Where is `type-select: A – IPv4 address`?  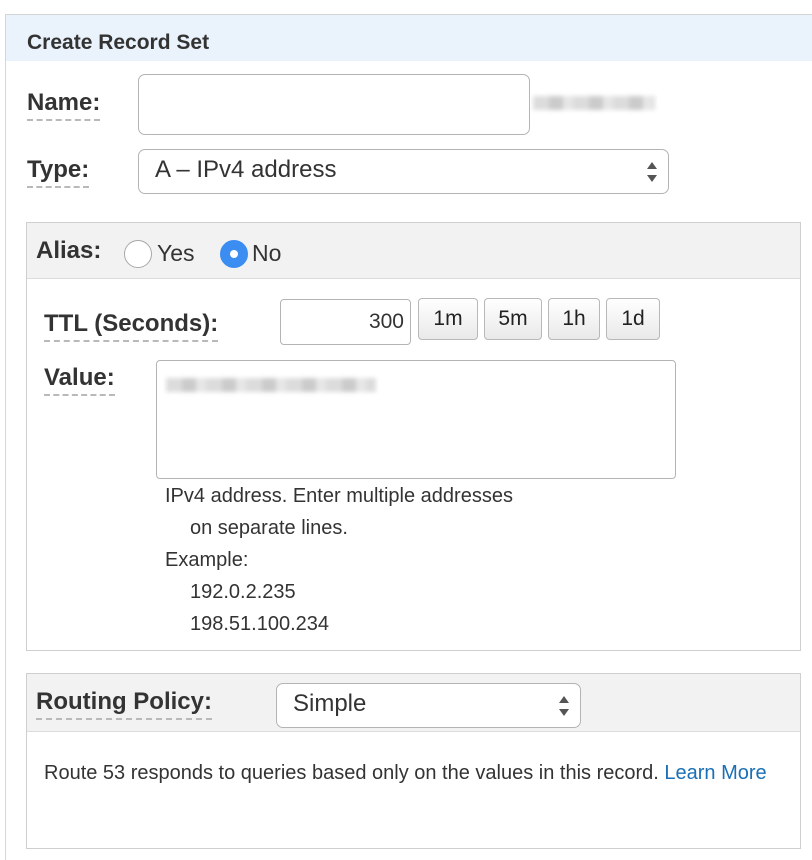
type-select: A – IPv4 address is located at coordinates (403, 171).